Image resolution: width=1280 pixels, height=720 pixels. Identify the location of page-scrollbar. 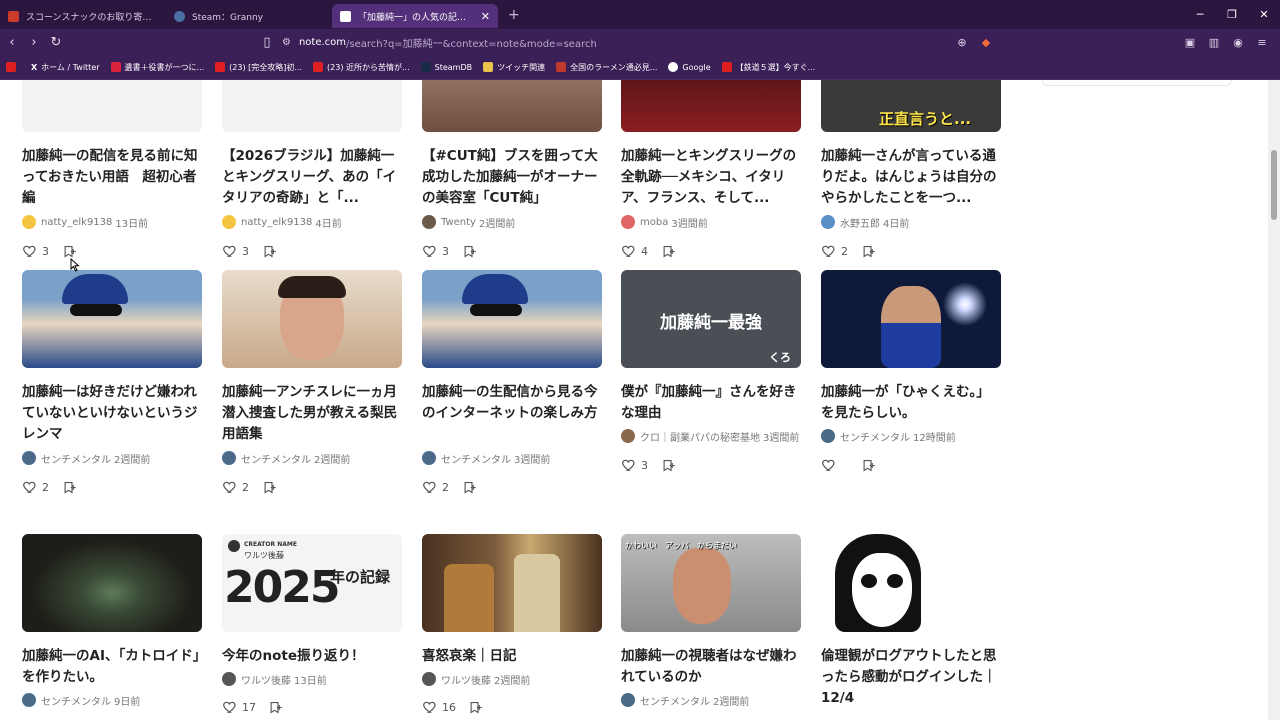
(1274, 400).